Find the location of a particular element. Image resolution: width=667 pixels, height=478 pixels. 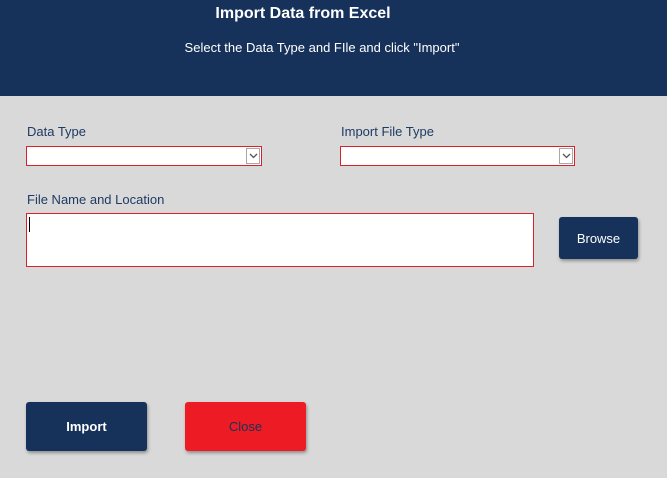

close-button: Close is located at coordinates (245, 426).